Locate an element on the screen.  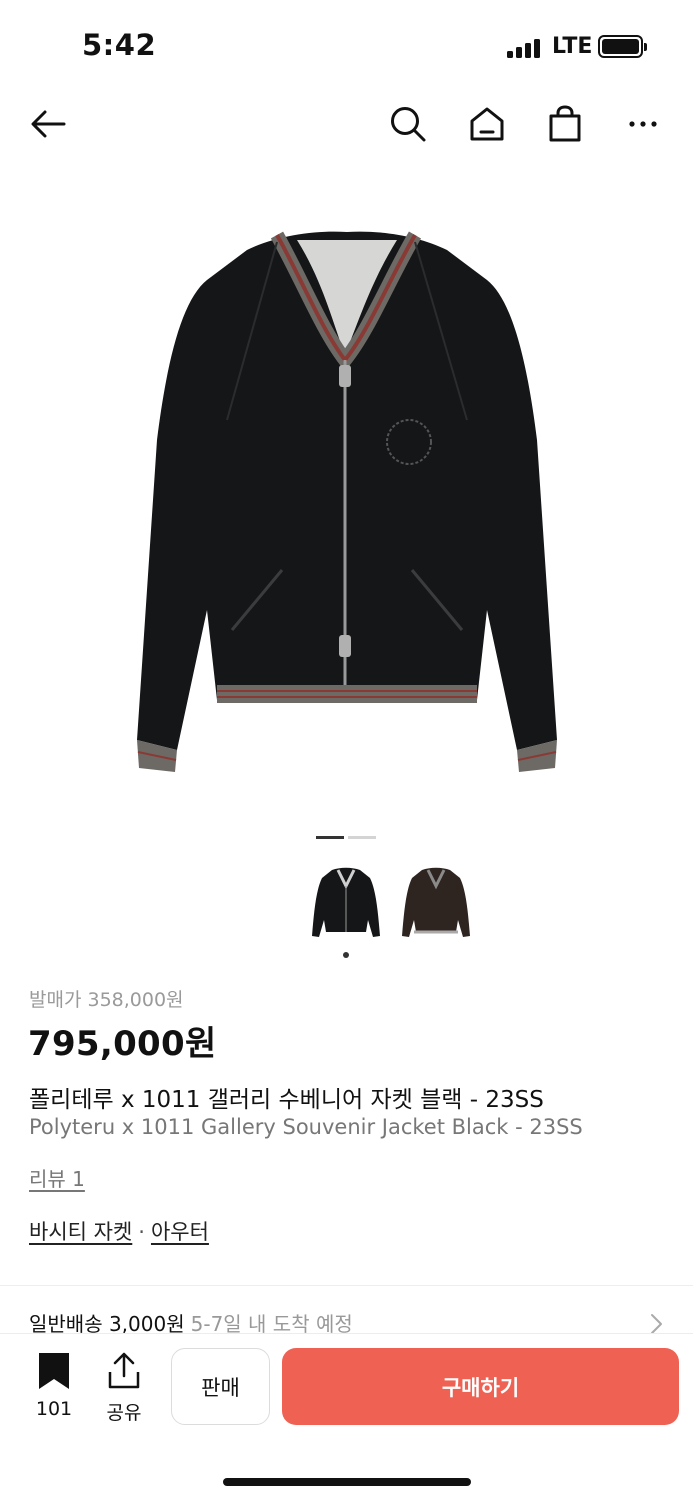
thumbnail-selected-dot is located at coordinates (346, 955).